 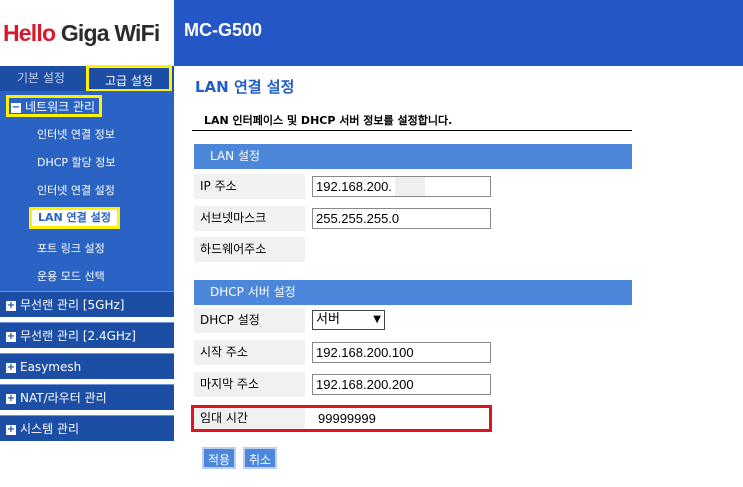 I want to click on menu-group-label: 무선랜 관리 [5GHz], so click(x=72, y=305).